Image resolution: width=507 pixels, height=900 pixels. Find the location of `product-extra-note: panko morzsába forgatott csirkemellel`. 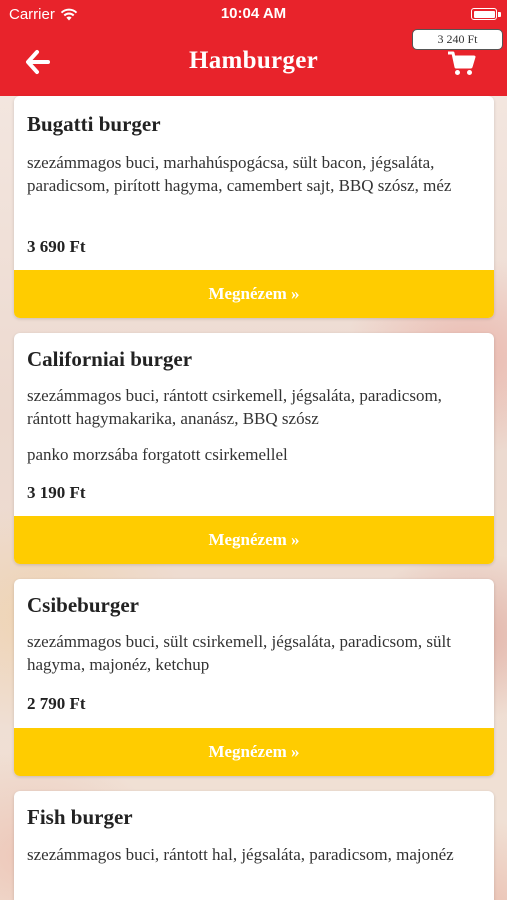

product-extra-note: panko morzsába forgatott csirkemellel is located at coordinates (157, 454).